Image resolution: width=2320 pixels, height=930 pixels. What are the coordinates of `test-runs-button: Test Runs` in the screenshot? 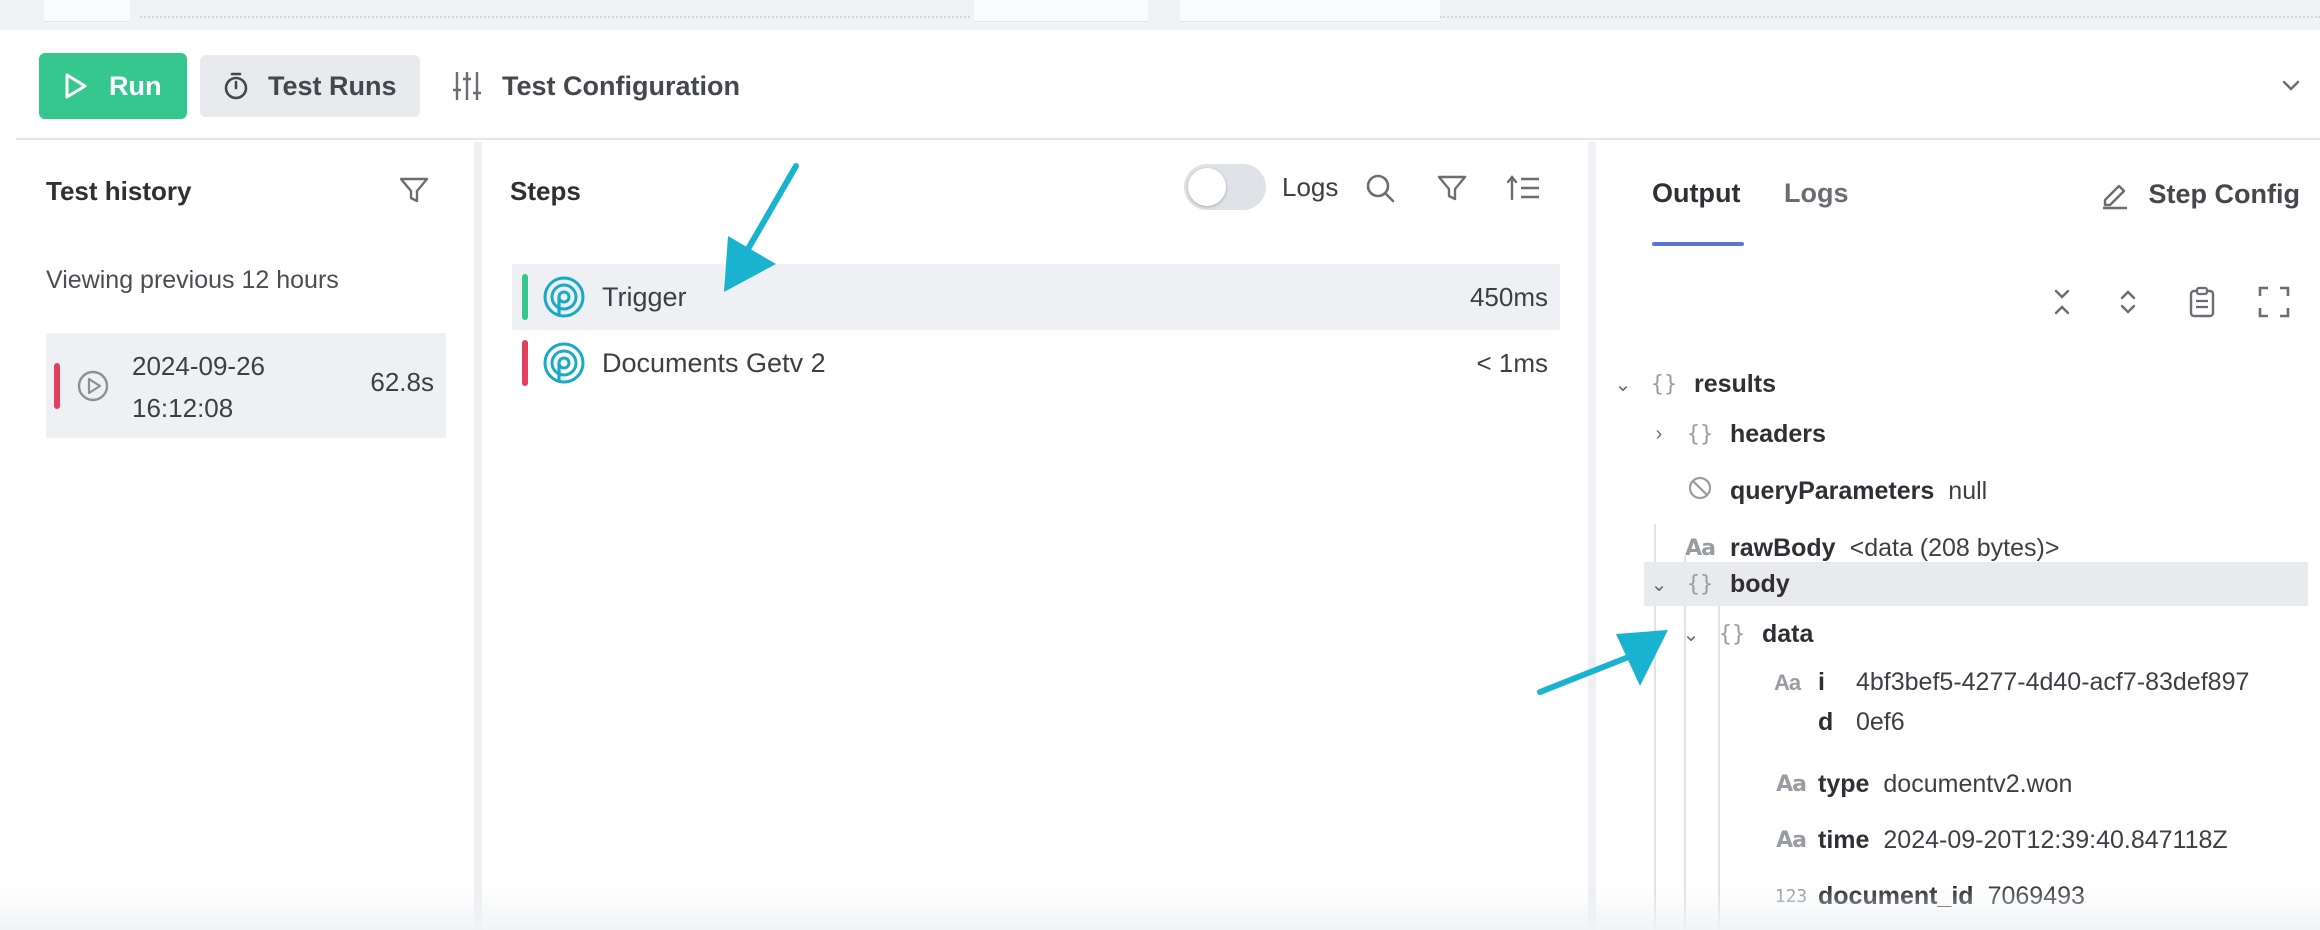 It's located at (310, 86).